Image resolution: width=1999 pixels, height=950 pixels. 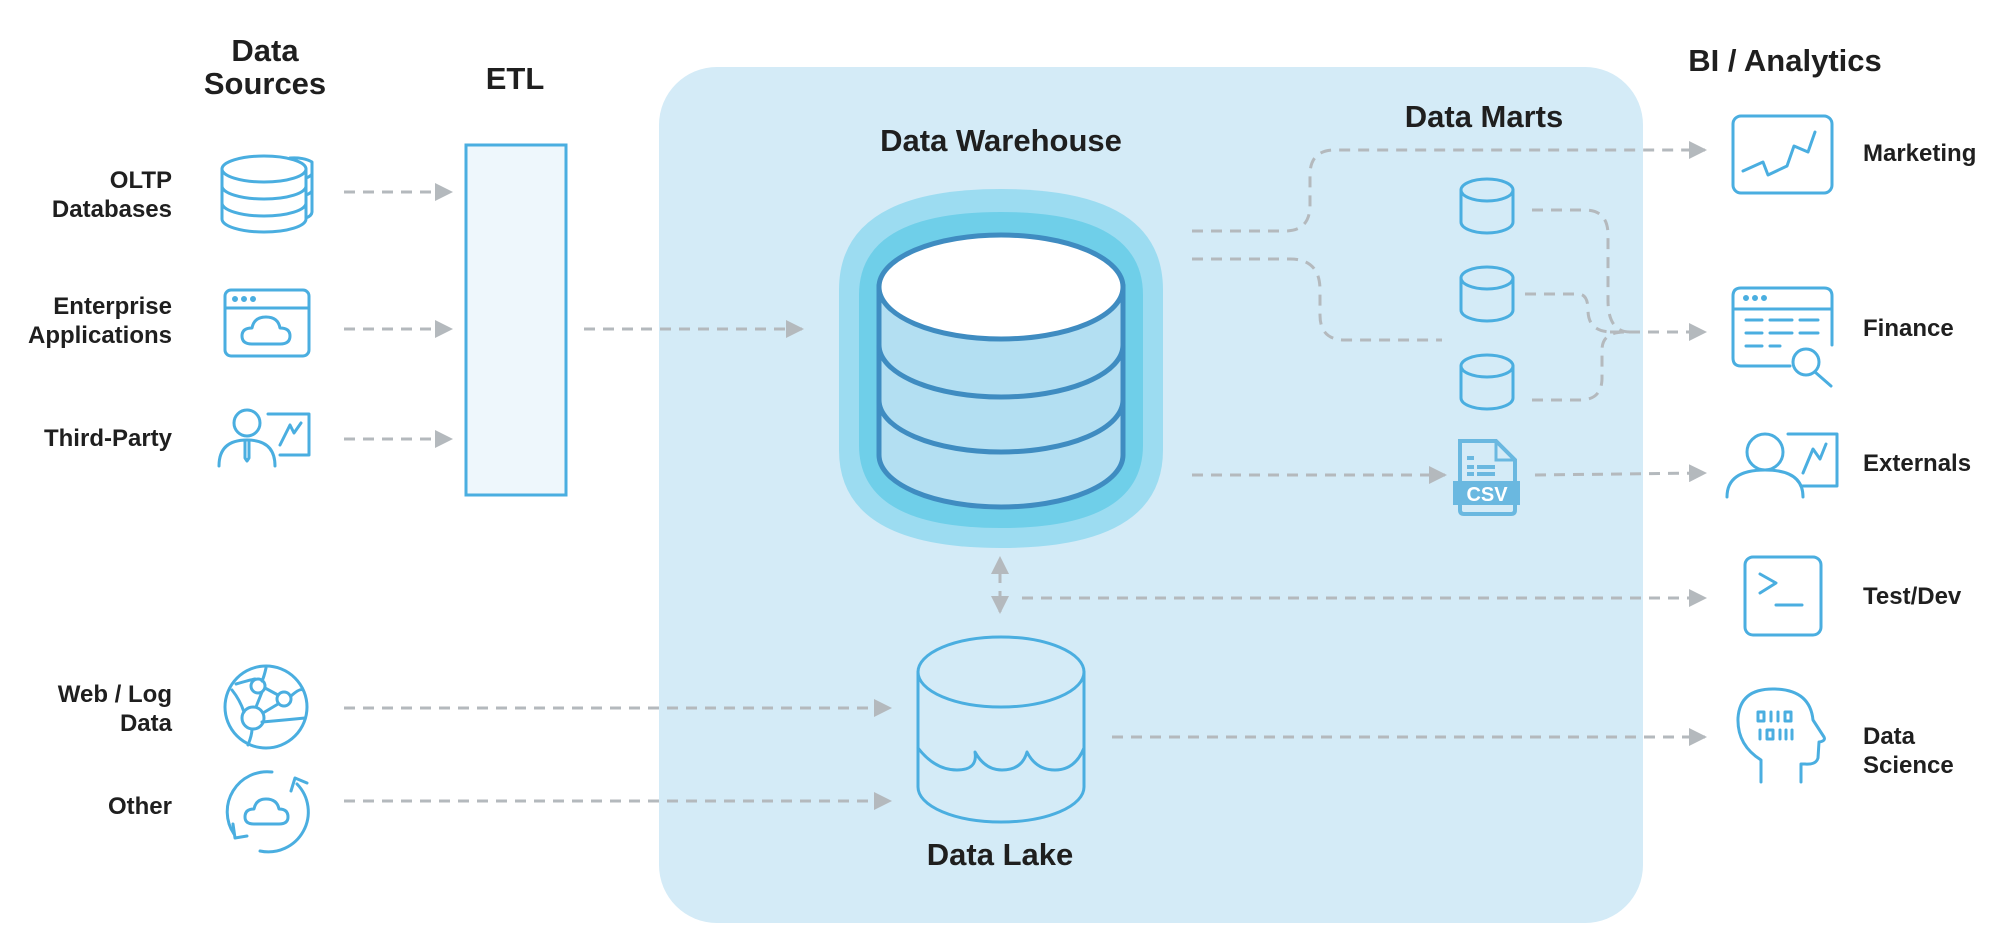 What do you see at coordinates (1487, 495) in the screenshot?
I see `csv-label: CSV` at bounding box center [1487, 495].